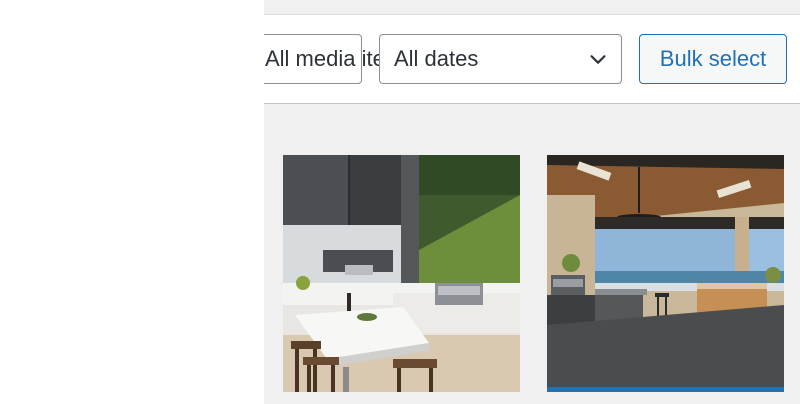 This screenshot has width=800, height=404. Describe the element at coordinates (436, 58) in the screenshot. I see `date-filter-value: All dates` at that location.